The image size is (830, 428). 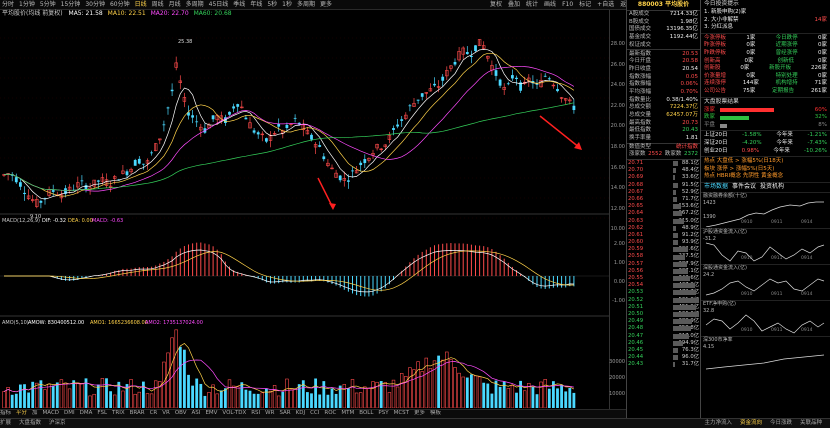 What do you see at coordinates (772, 186) in the screenshot?
I see `info-tab-2: 投资机构` at bounding box center [772, 186].